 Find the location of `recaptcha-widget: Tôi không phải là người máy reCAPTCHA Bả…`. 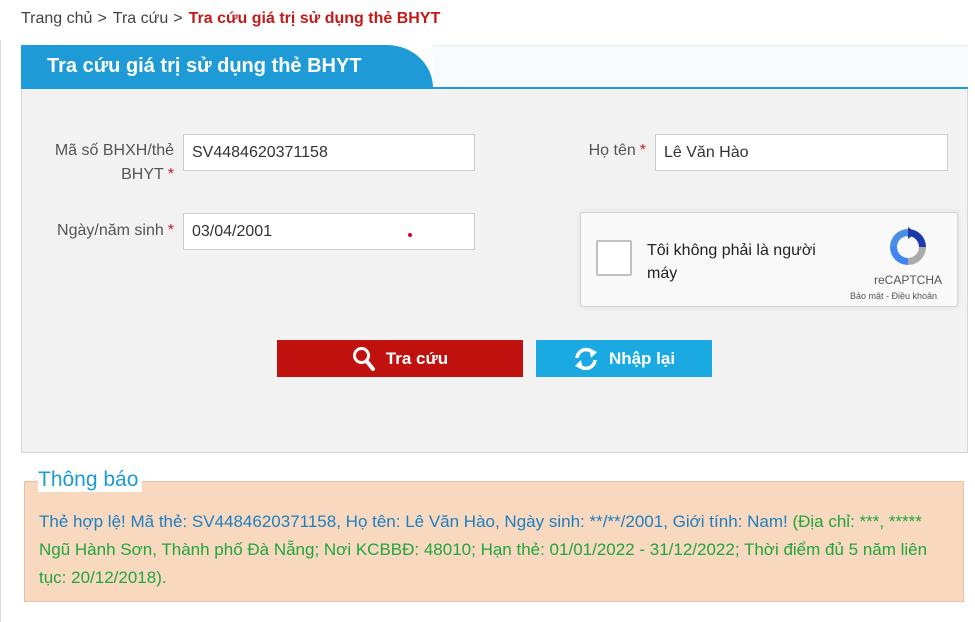

recaptcha-widget: Tôi không phải là người máy reCAPTCHA Bả… is located at coordinates (769, 259).